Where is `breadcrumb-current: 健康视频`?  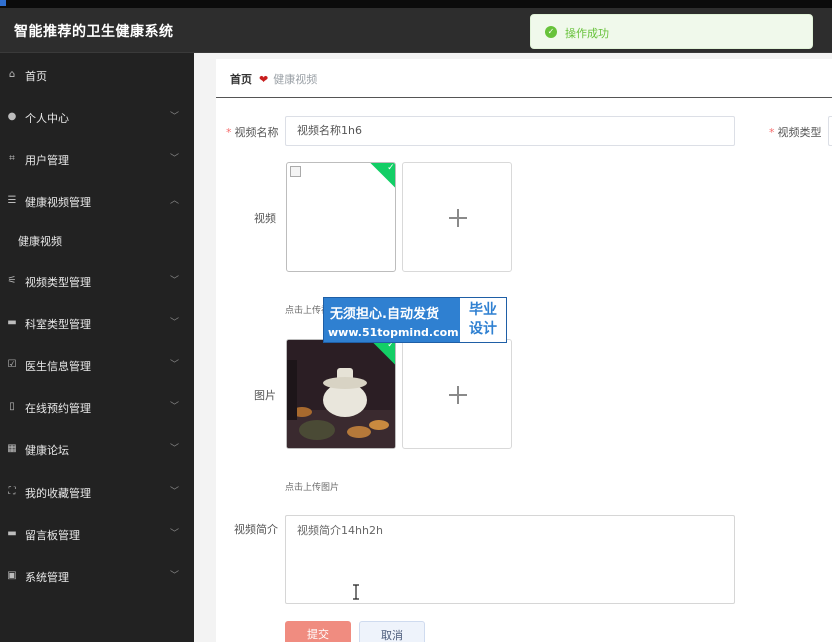
breadcrumb-current: 健康视频 is located at coordinates (295, 79).